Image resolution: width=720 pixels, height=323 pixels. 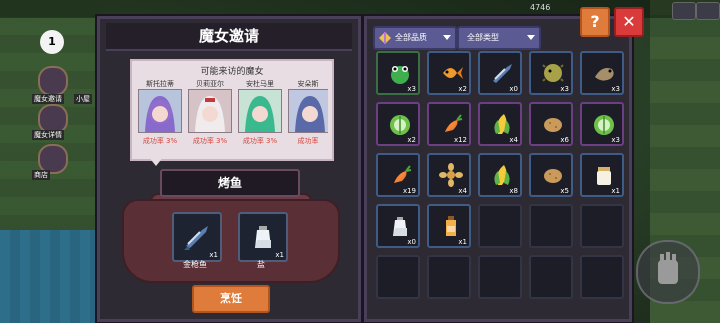 I want to click on witch-name: 安杜马里, so click(x=260, y=84).